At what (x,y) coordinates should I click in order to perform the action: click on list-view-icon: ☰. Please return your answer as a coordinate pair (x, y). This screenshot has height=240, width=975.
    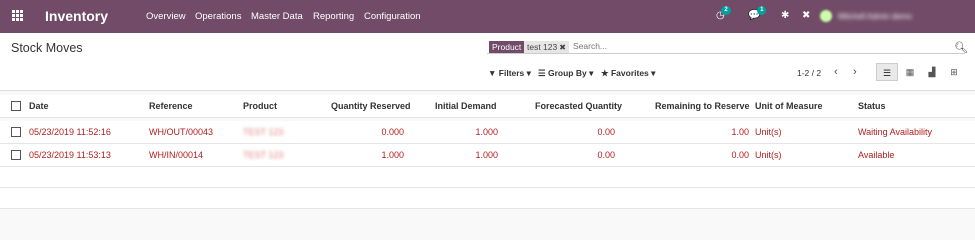
    Looking at the image, I should click on (887, 72).